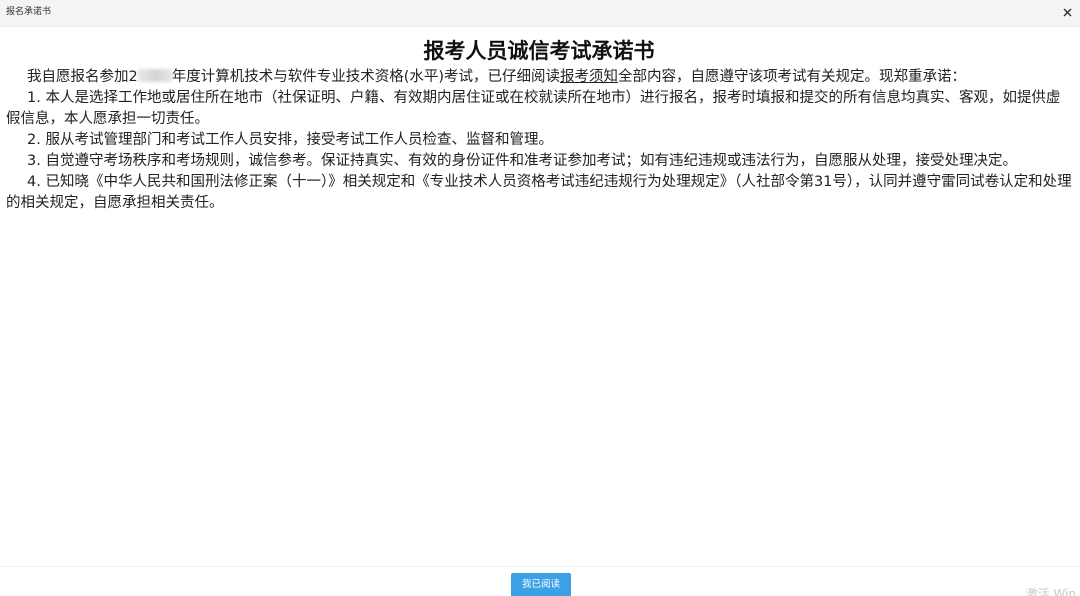 This screenshot has height=596, width=1080. What do you see at coordinates (1050, 591) in the screenshot?
I see `activation-watermark: 激活 Win` at bounding box center [1050, 591].